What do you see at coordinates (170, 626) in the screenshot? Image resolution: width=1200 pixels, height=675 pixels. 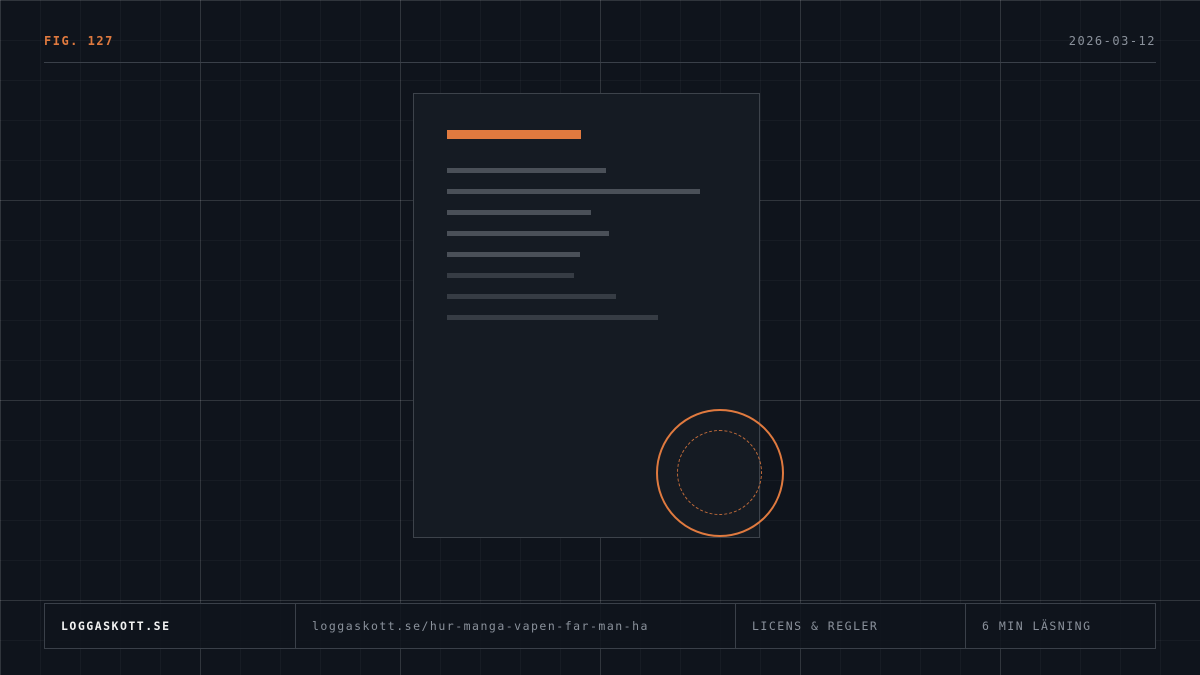 I see `site-name: LOGGASKOTT.SE` at bounding box center [170, 626].